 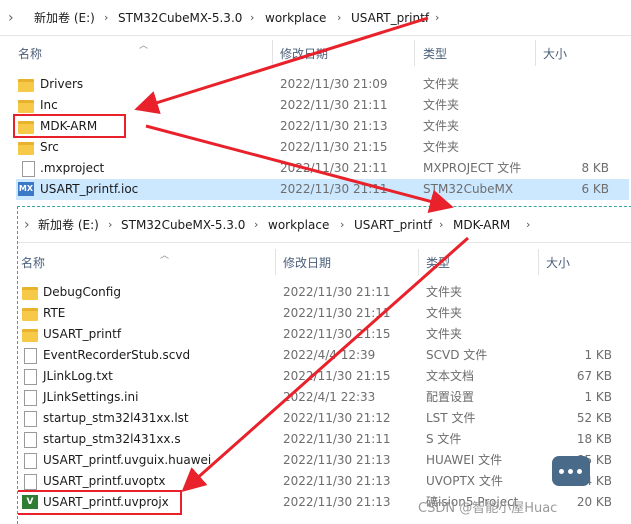 I want to click on arrow-to-mdk-arm, so click(x=281, y=65).